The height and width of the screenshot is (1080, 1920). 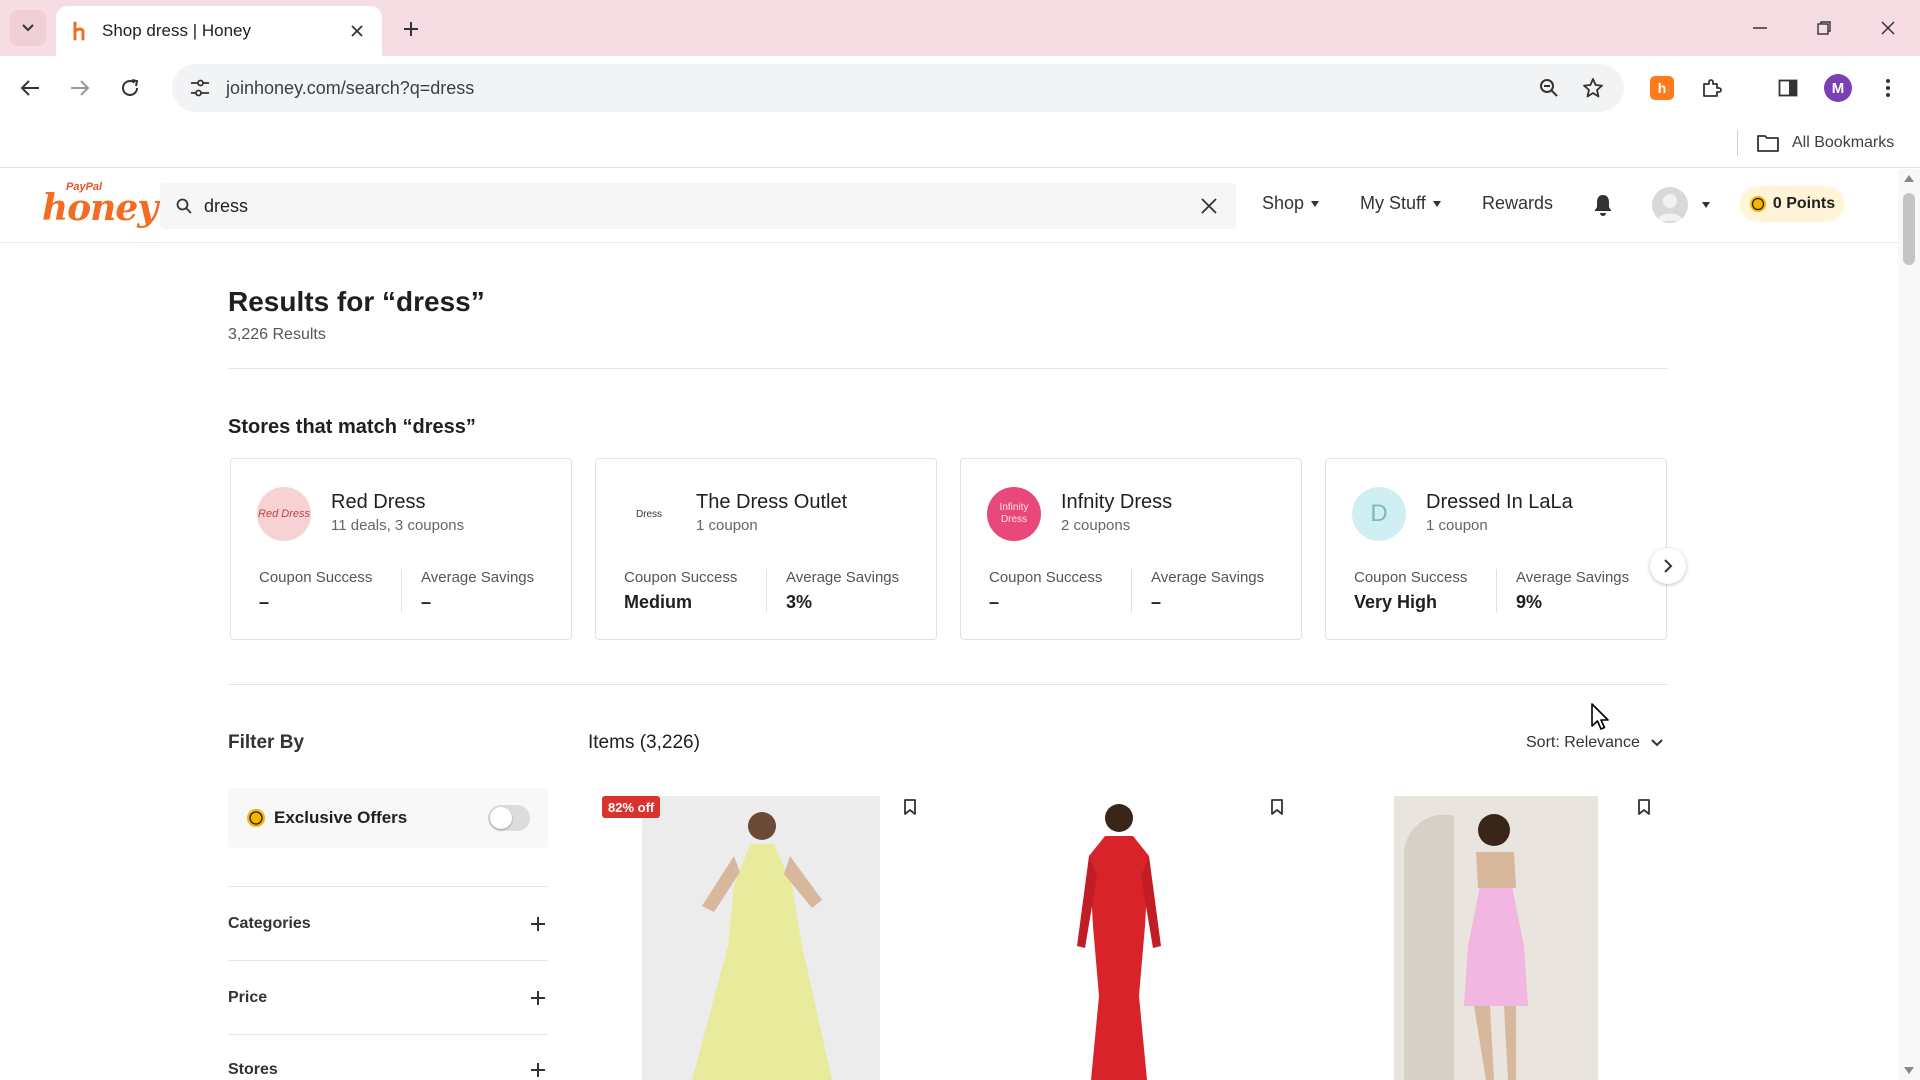 What do you see at coordinates (130, 88) in the screenshot?
I see `reload-button` at bounding box center [130, 88].